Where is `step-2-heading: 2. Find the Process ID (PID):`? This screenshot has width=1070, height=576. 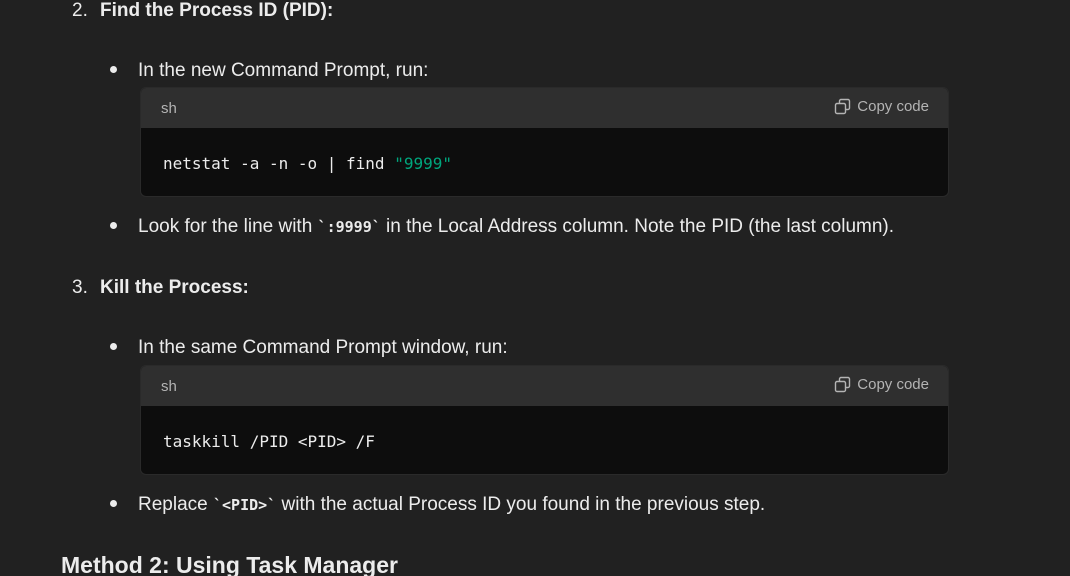 step-2-heading: 2. Find the Process ID (PID): is located at coordinates (202, 11).